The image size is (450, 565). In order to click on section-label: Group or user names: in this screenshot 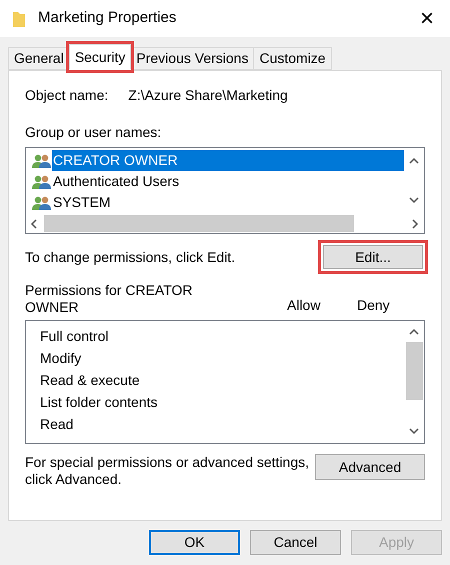, I will do `click(93, 132)`.